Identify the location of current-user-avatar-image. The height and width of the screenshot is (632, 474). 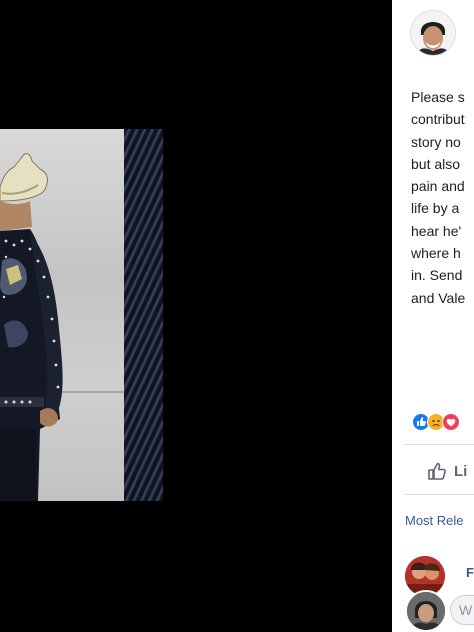
(426, 611).